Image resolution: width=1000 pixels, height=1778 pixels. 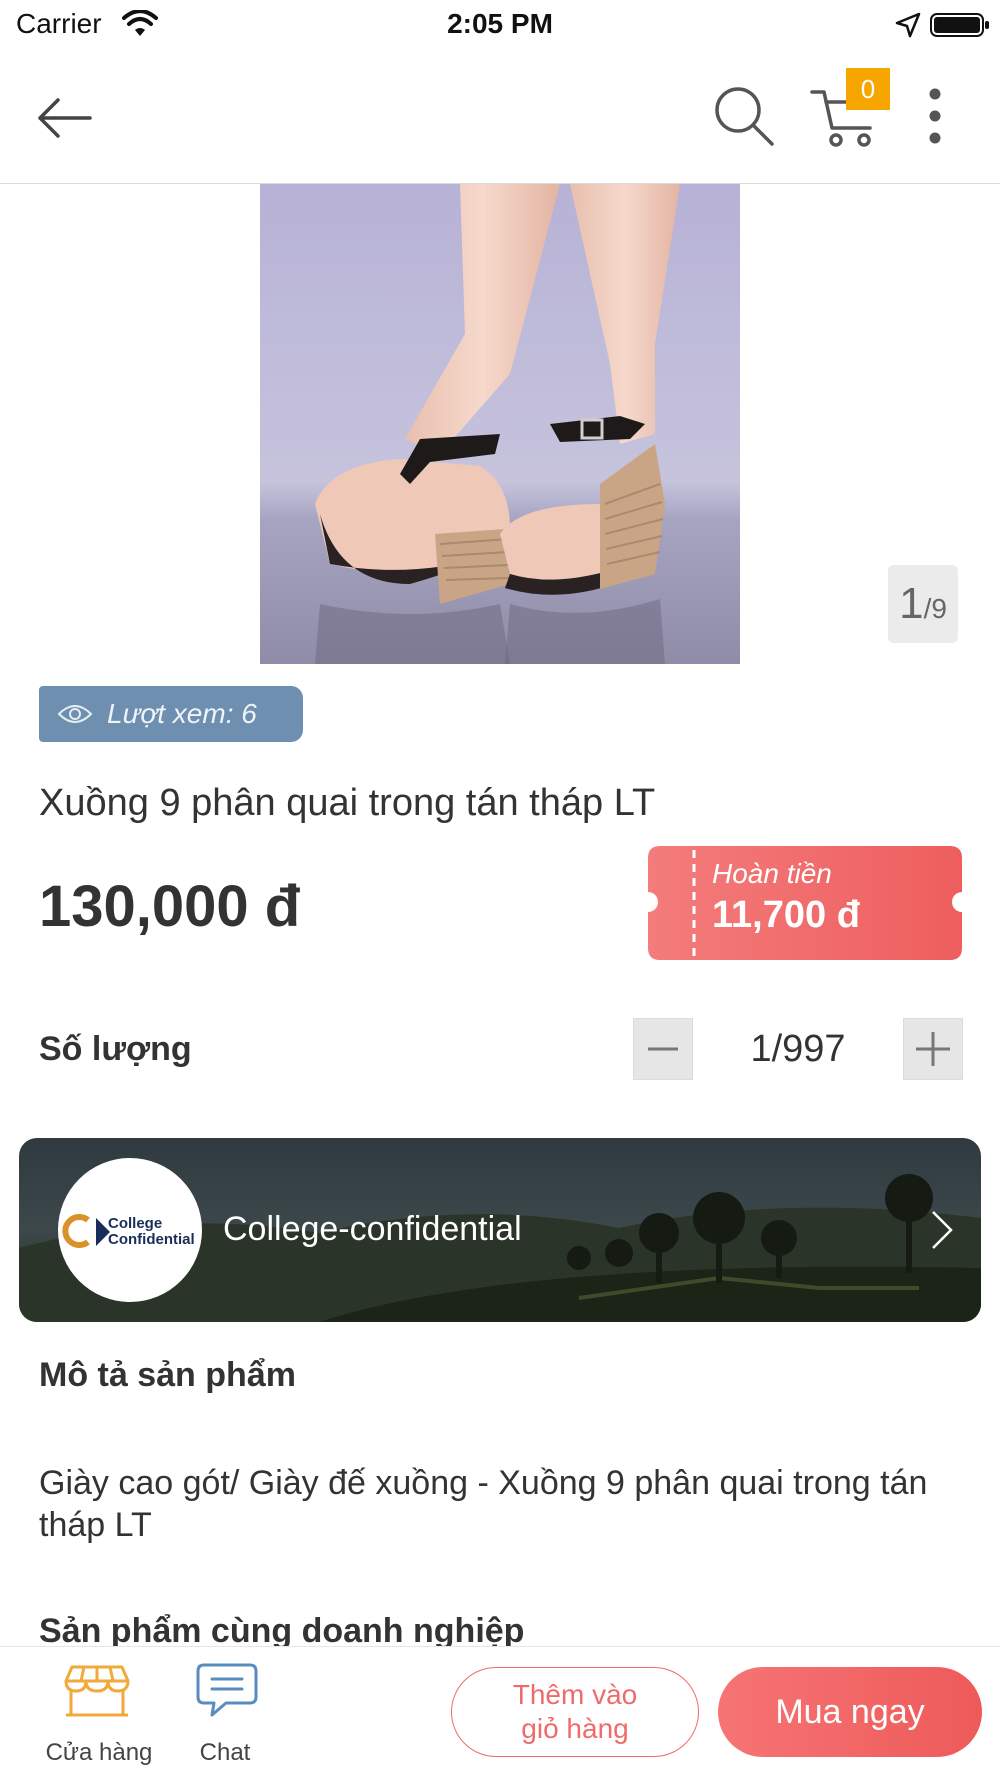 I want to click on add-to-cart-button: Thêm vào giỏ hàng, so click(x=575, y=1712).